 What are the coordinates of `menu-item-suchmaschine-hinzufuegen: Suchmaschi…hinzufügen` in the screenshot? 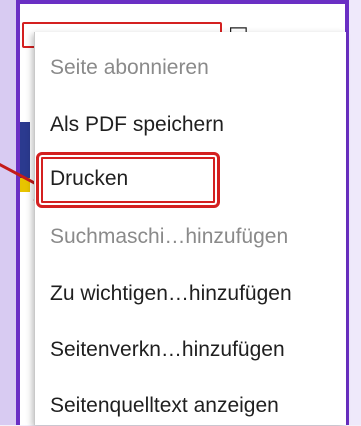 It's located at (169, 237).